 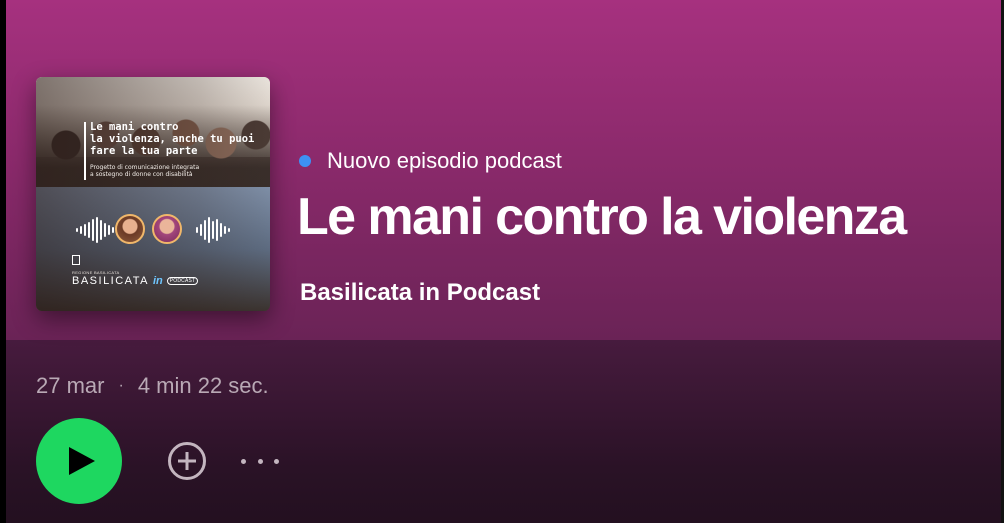 What do you see at coordinates (110, 281) in the screenshot?
I see `cover-brand-name: BASILICATA` at bounding box center [110, 281].